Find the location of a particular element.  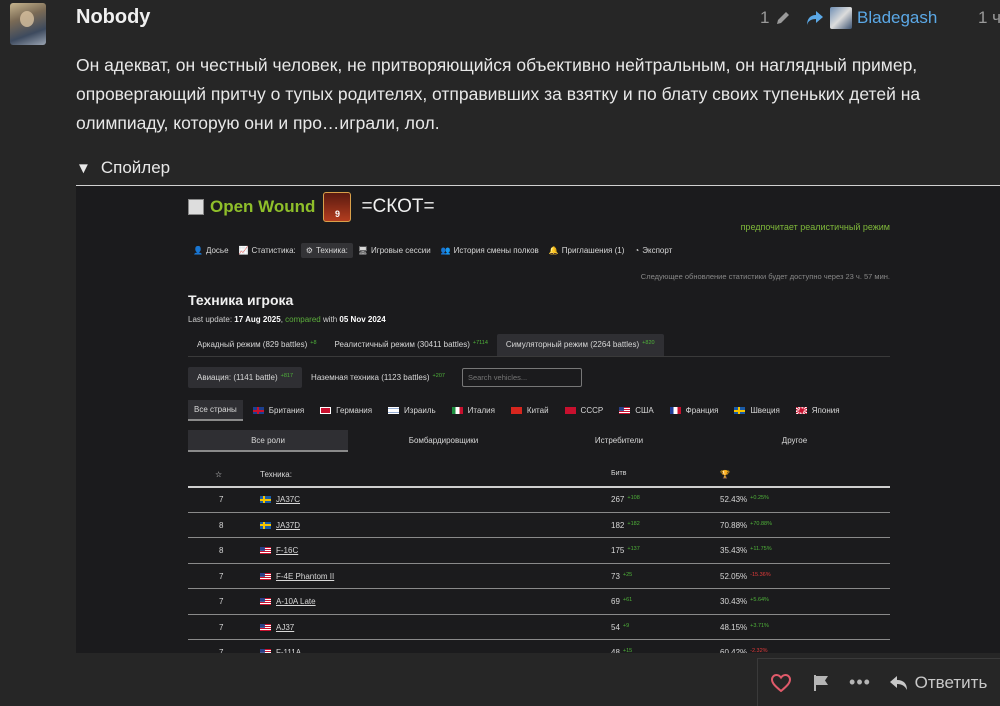

country-sweden: Швеция is located at coordinates (756, 410).